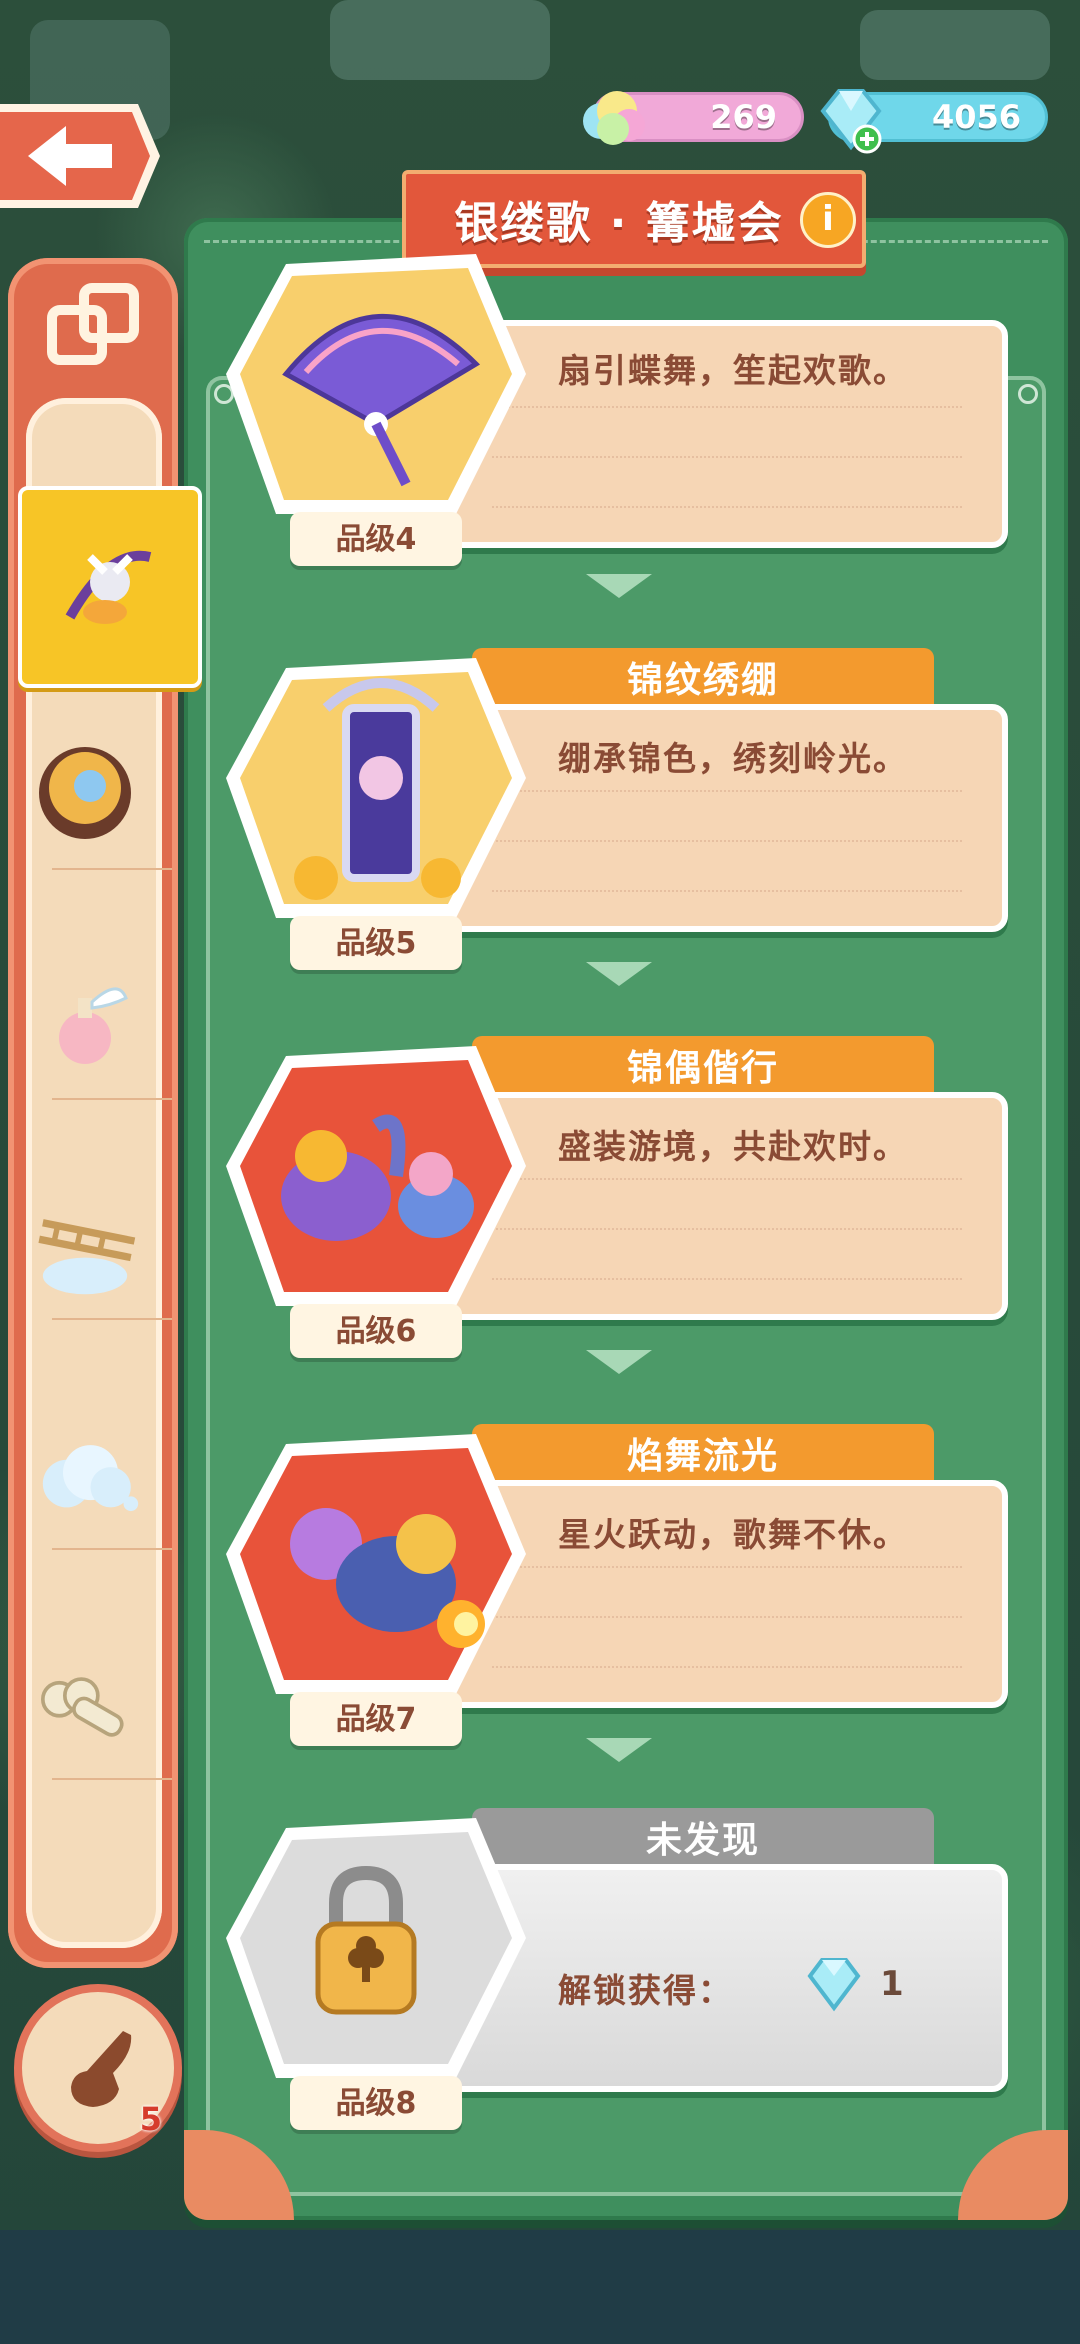 Image resolution: width=1080 pixels, height=2344 pixels. What do you see at coordinates (82, 1707) in the screenshot?
I see `bone-key-icon` at bounding box center [82, 1707].